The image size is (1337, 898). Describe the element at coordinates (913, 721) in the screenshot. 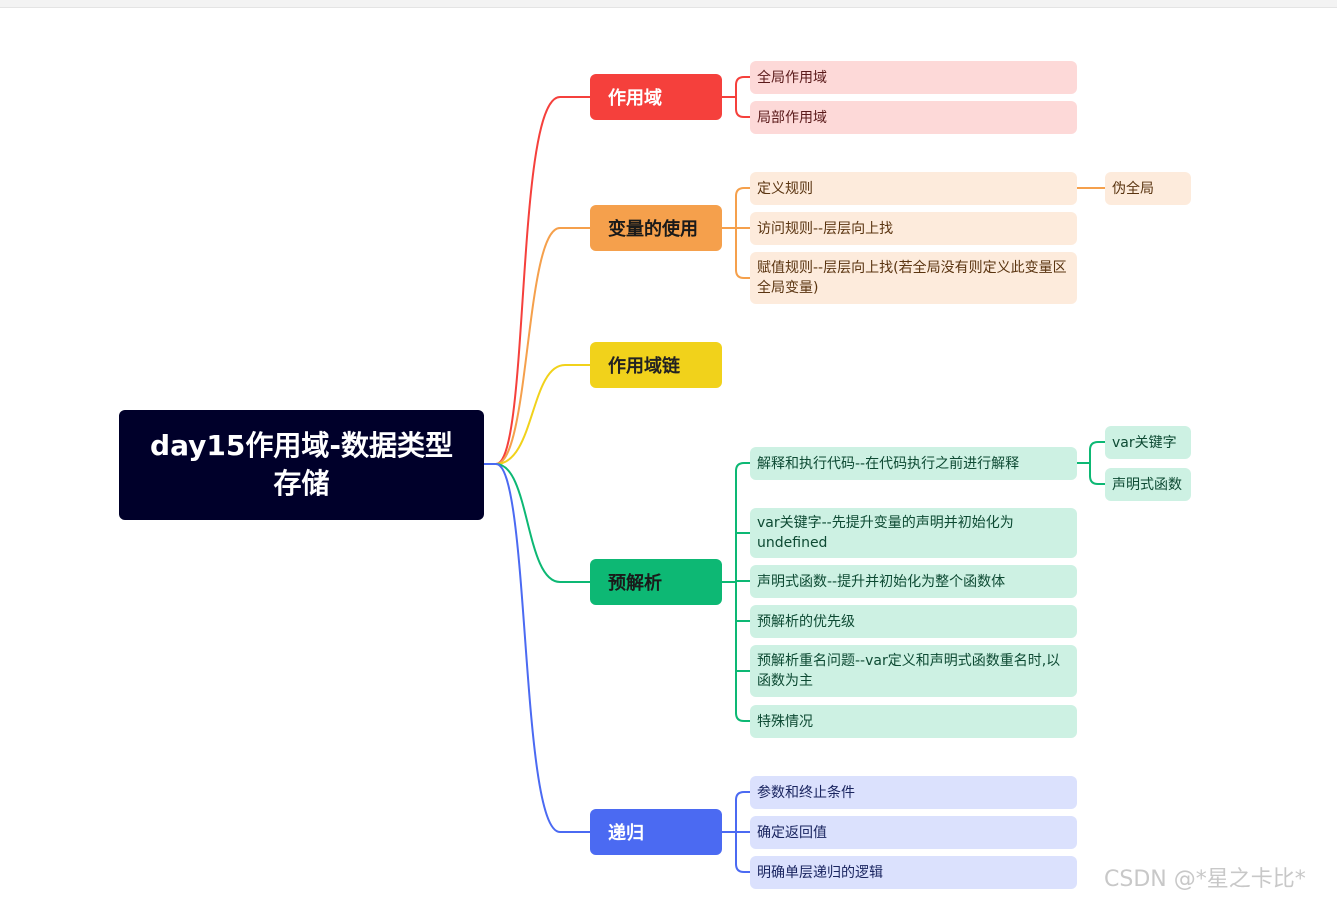

I see `leaf-special-cases: 特殊情况` at that location.